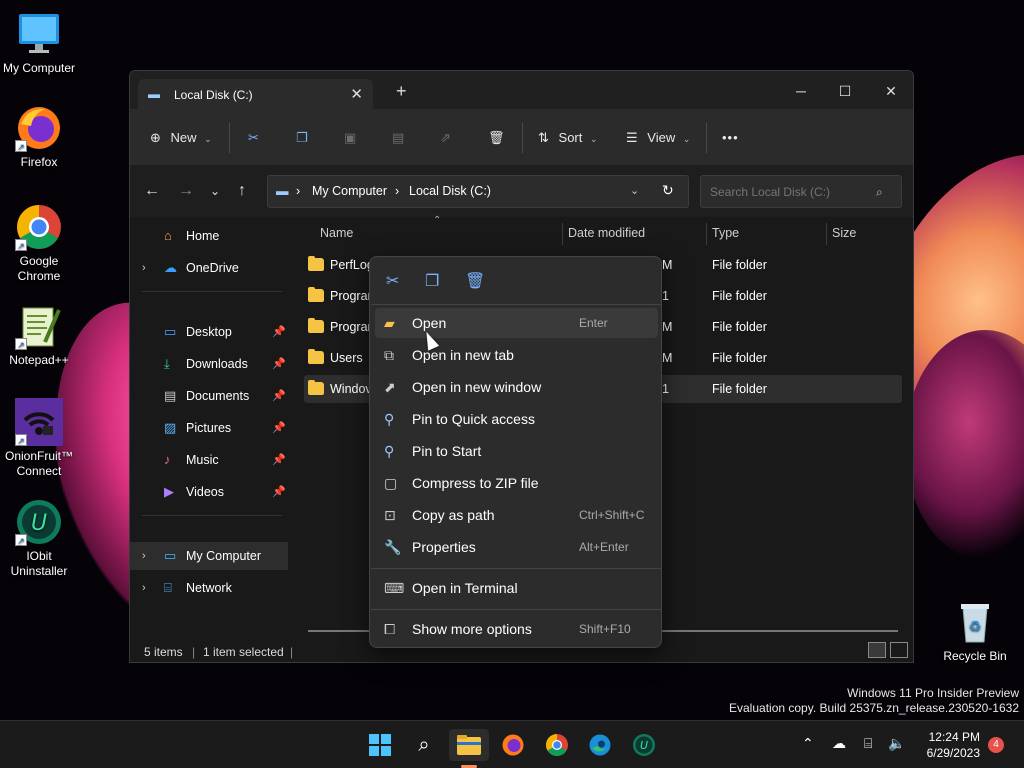 This screenshot has height=768, width=1024. Describe the element at coordinates (658, 138) in the screenshot. I see `view-button: ☰ View ⌄` at that location.